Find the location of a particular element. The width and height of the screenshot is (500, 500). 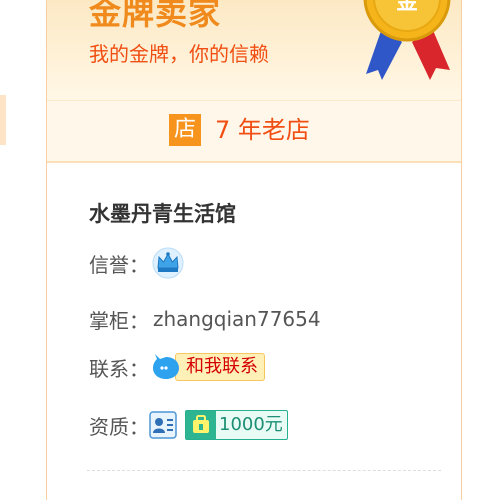

contact-me-button: 和我联系 is located at coordinates (208, 367).